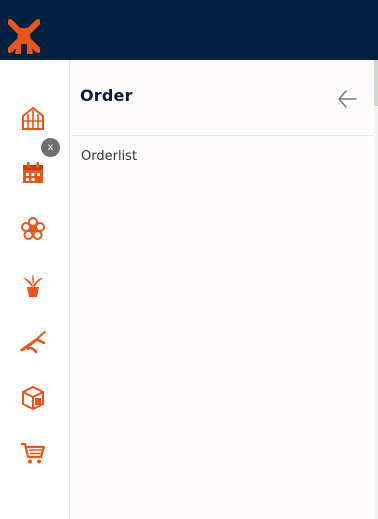 This screenshot has width=378, height=519. I want to click on list-item-orderlist: Orderlist, so click(222, 157).